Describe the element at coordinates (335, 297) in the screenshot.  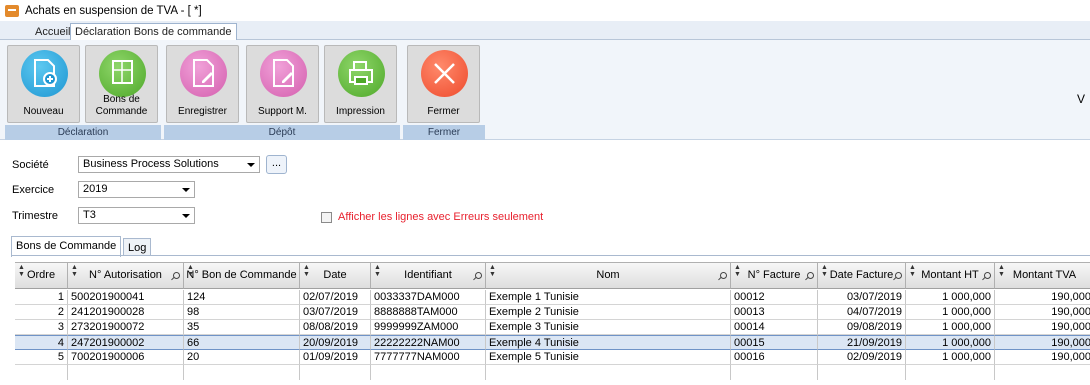
I see `table-cell: 02/07/2019` at that location.